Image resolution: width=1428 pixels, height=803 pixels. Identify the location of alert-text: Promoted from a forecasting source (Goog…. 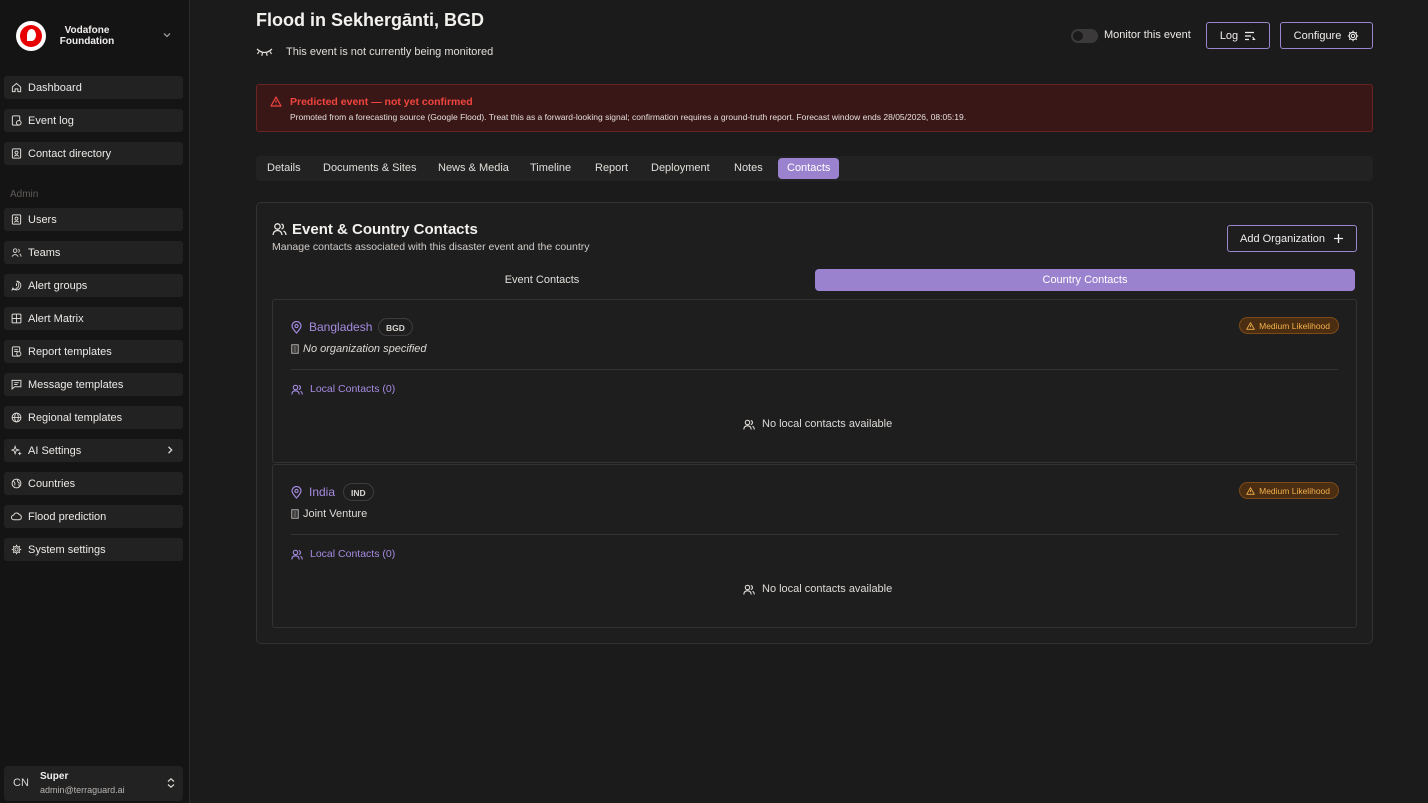
(628, 117).